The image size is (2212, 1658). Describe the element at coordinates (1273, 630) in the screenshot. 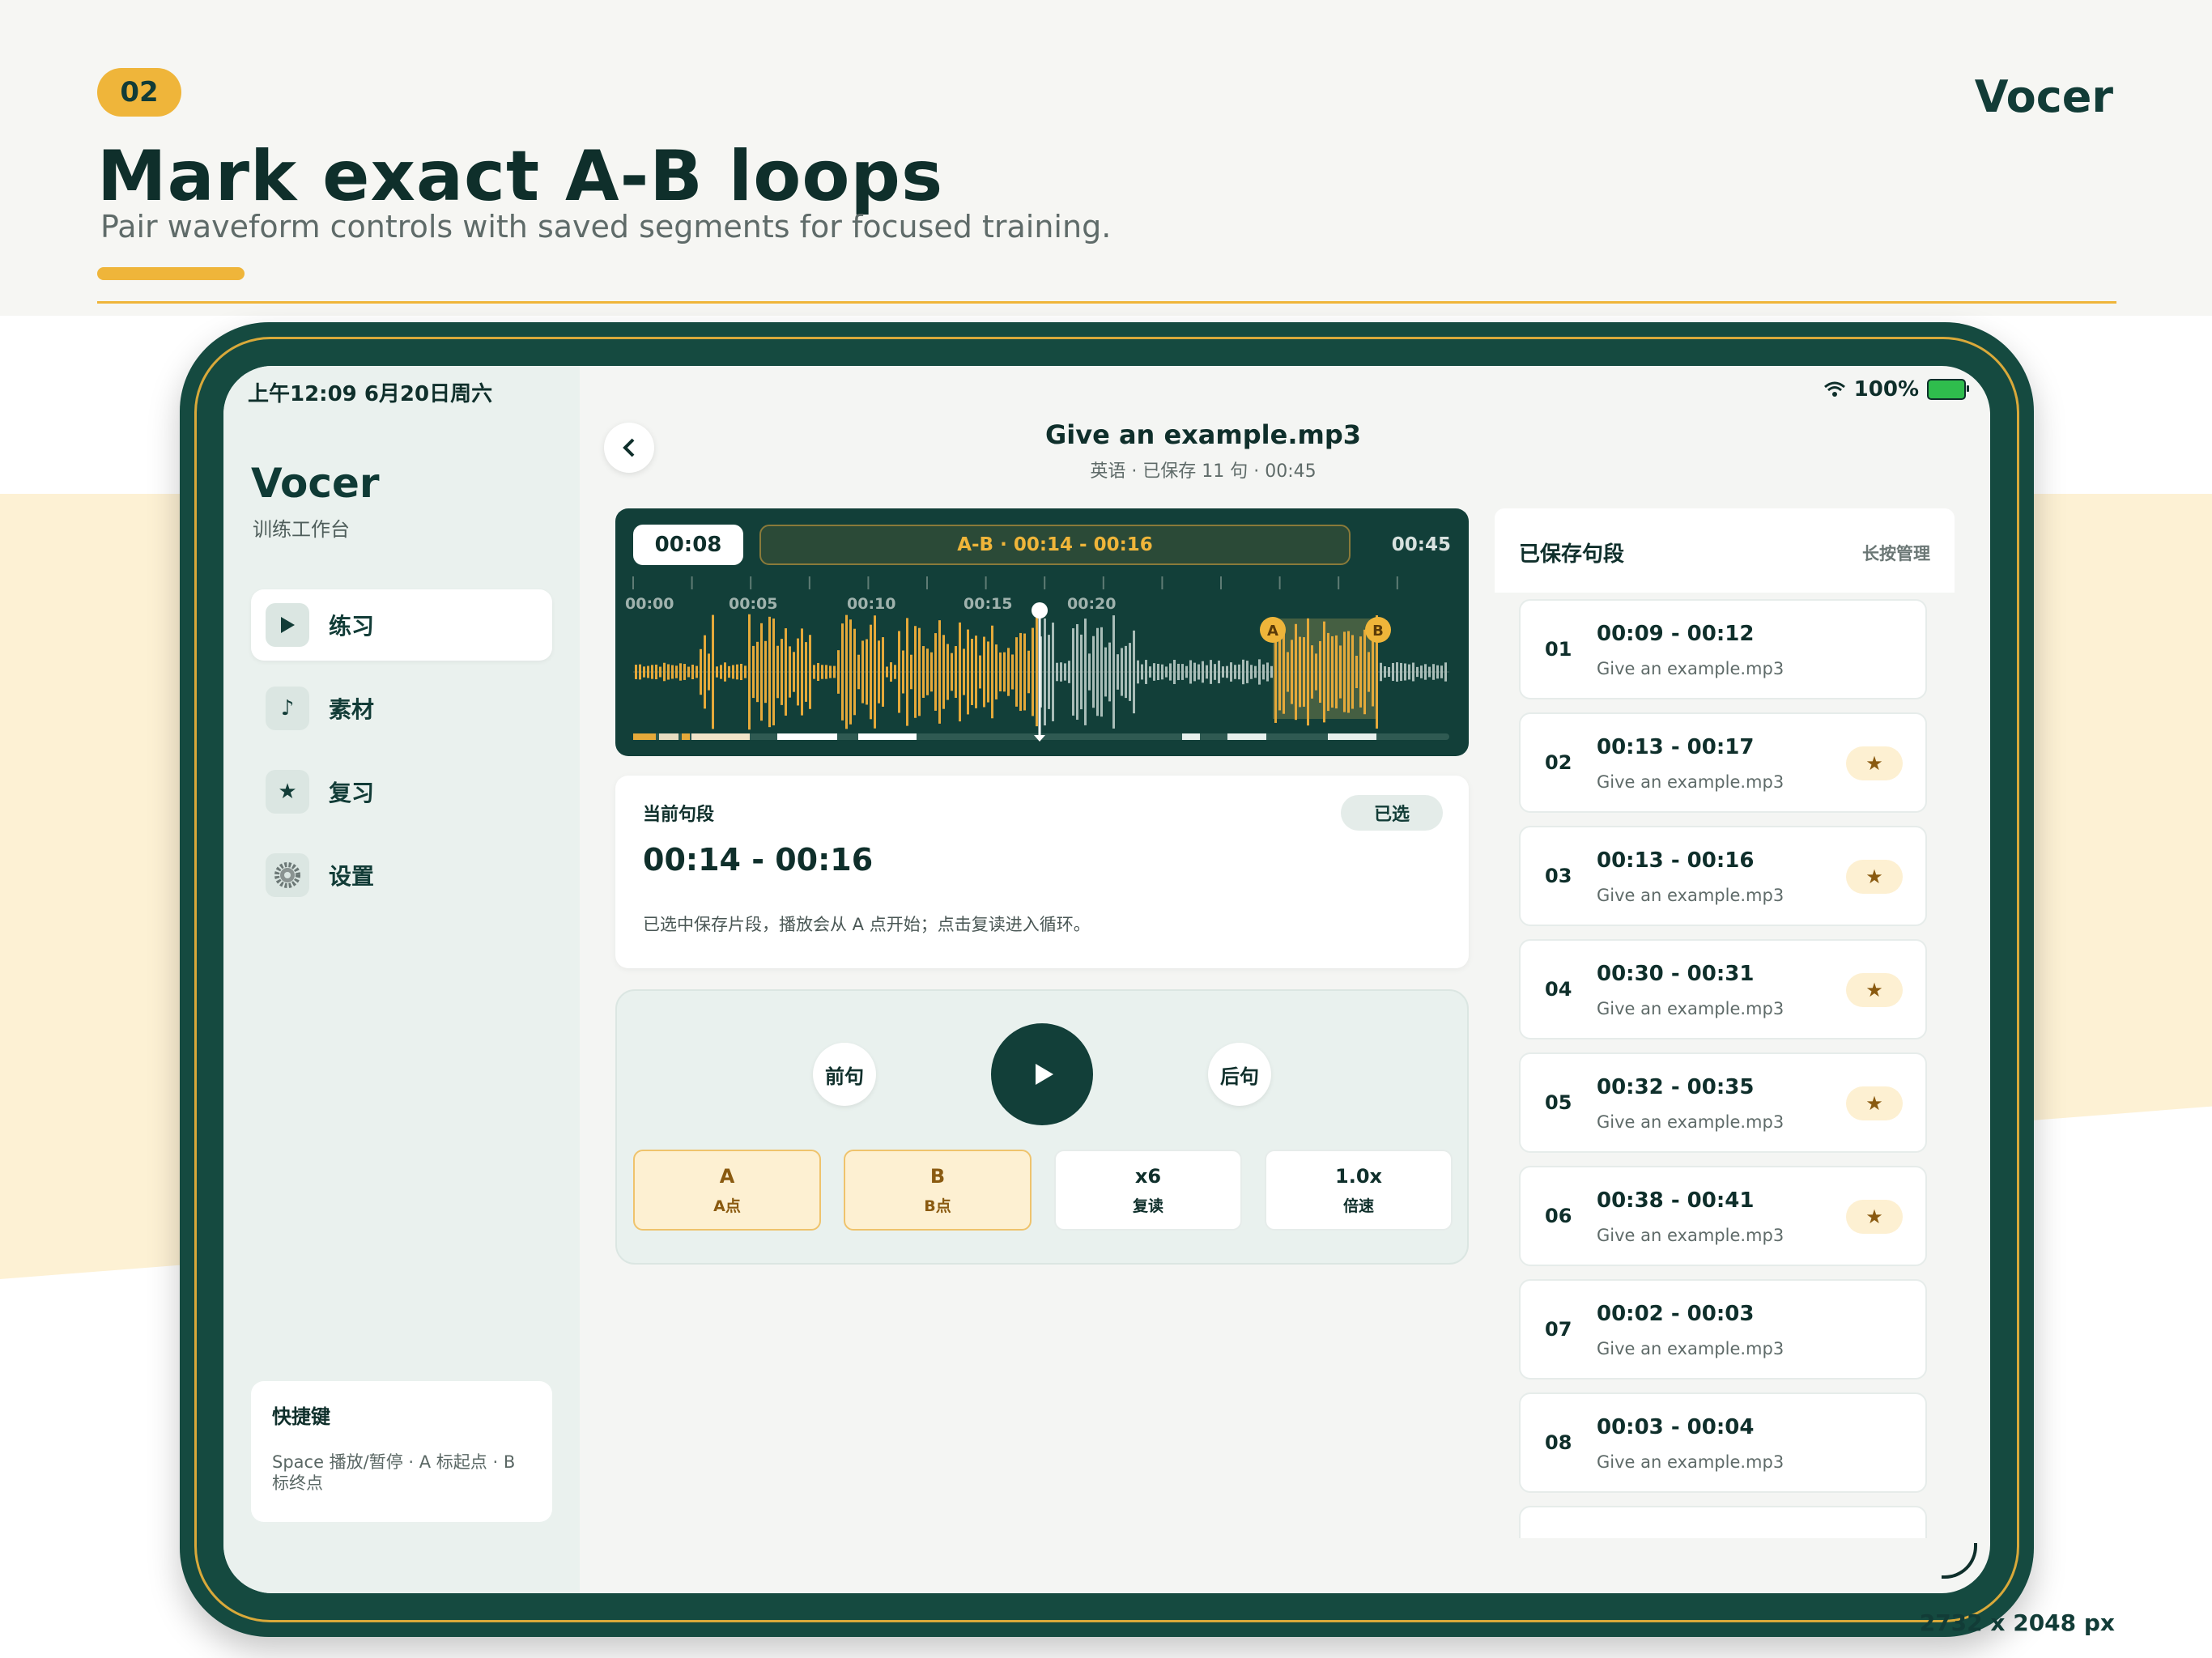

I see `marker-a: A` at that location.